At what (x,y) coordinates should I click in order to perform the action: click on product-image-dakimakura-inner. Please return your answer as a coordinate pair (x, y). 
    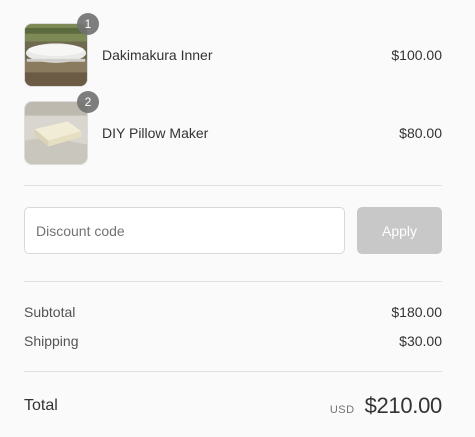
    Looking at the image, I should click on (56, 55).